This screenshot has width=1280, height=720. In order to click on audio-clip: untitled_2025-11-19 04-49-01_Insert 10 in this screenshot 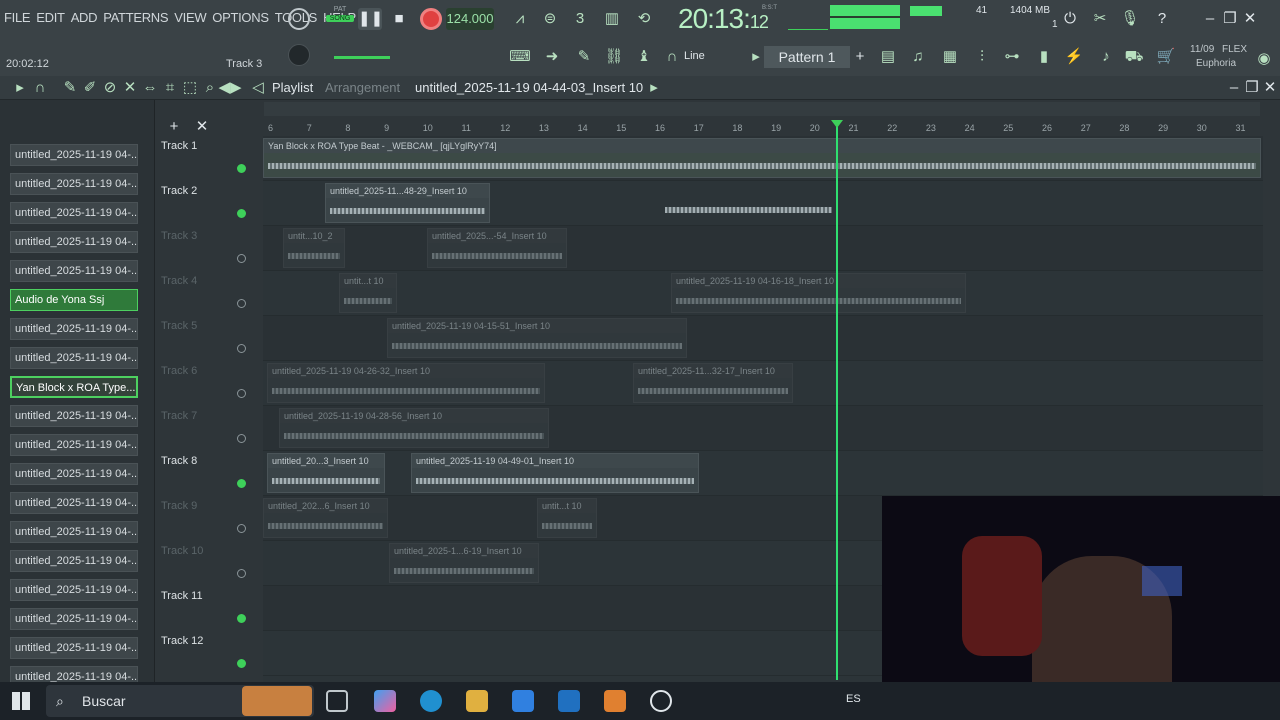, I will do `click(555, 473)`.